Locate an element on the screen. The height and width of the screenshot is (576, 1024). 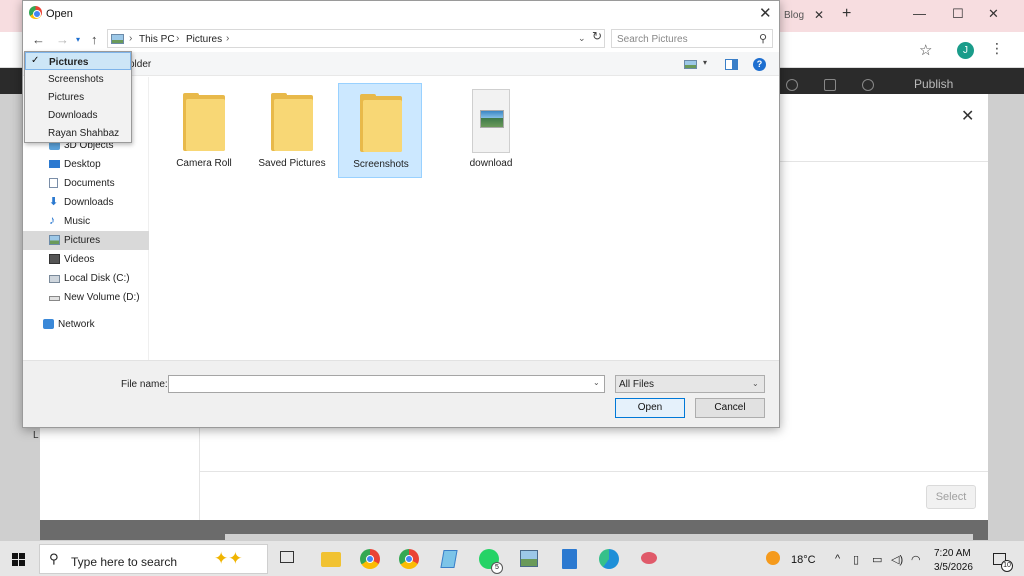
windows-start-icon is located at coordinates (19, 560).